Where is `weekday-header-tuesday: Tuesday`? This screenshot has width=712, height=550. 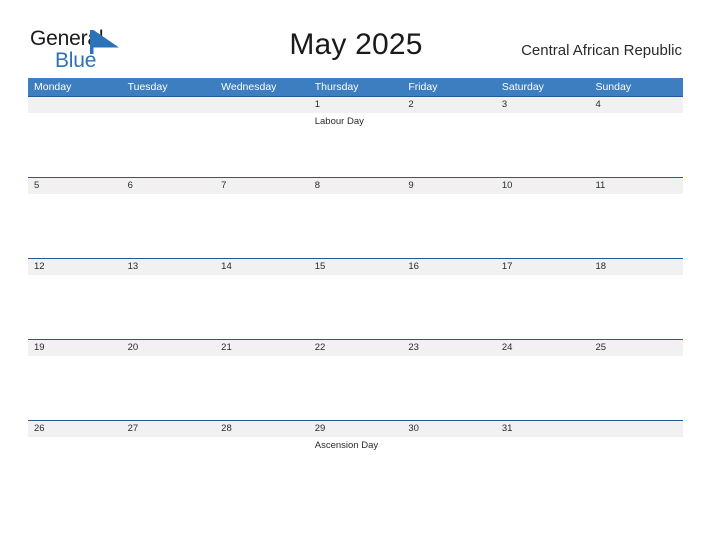
weekday-header-tuesday: Tuesday is located at coordinates (147, 87).